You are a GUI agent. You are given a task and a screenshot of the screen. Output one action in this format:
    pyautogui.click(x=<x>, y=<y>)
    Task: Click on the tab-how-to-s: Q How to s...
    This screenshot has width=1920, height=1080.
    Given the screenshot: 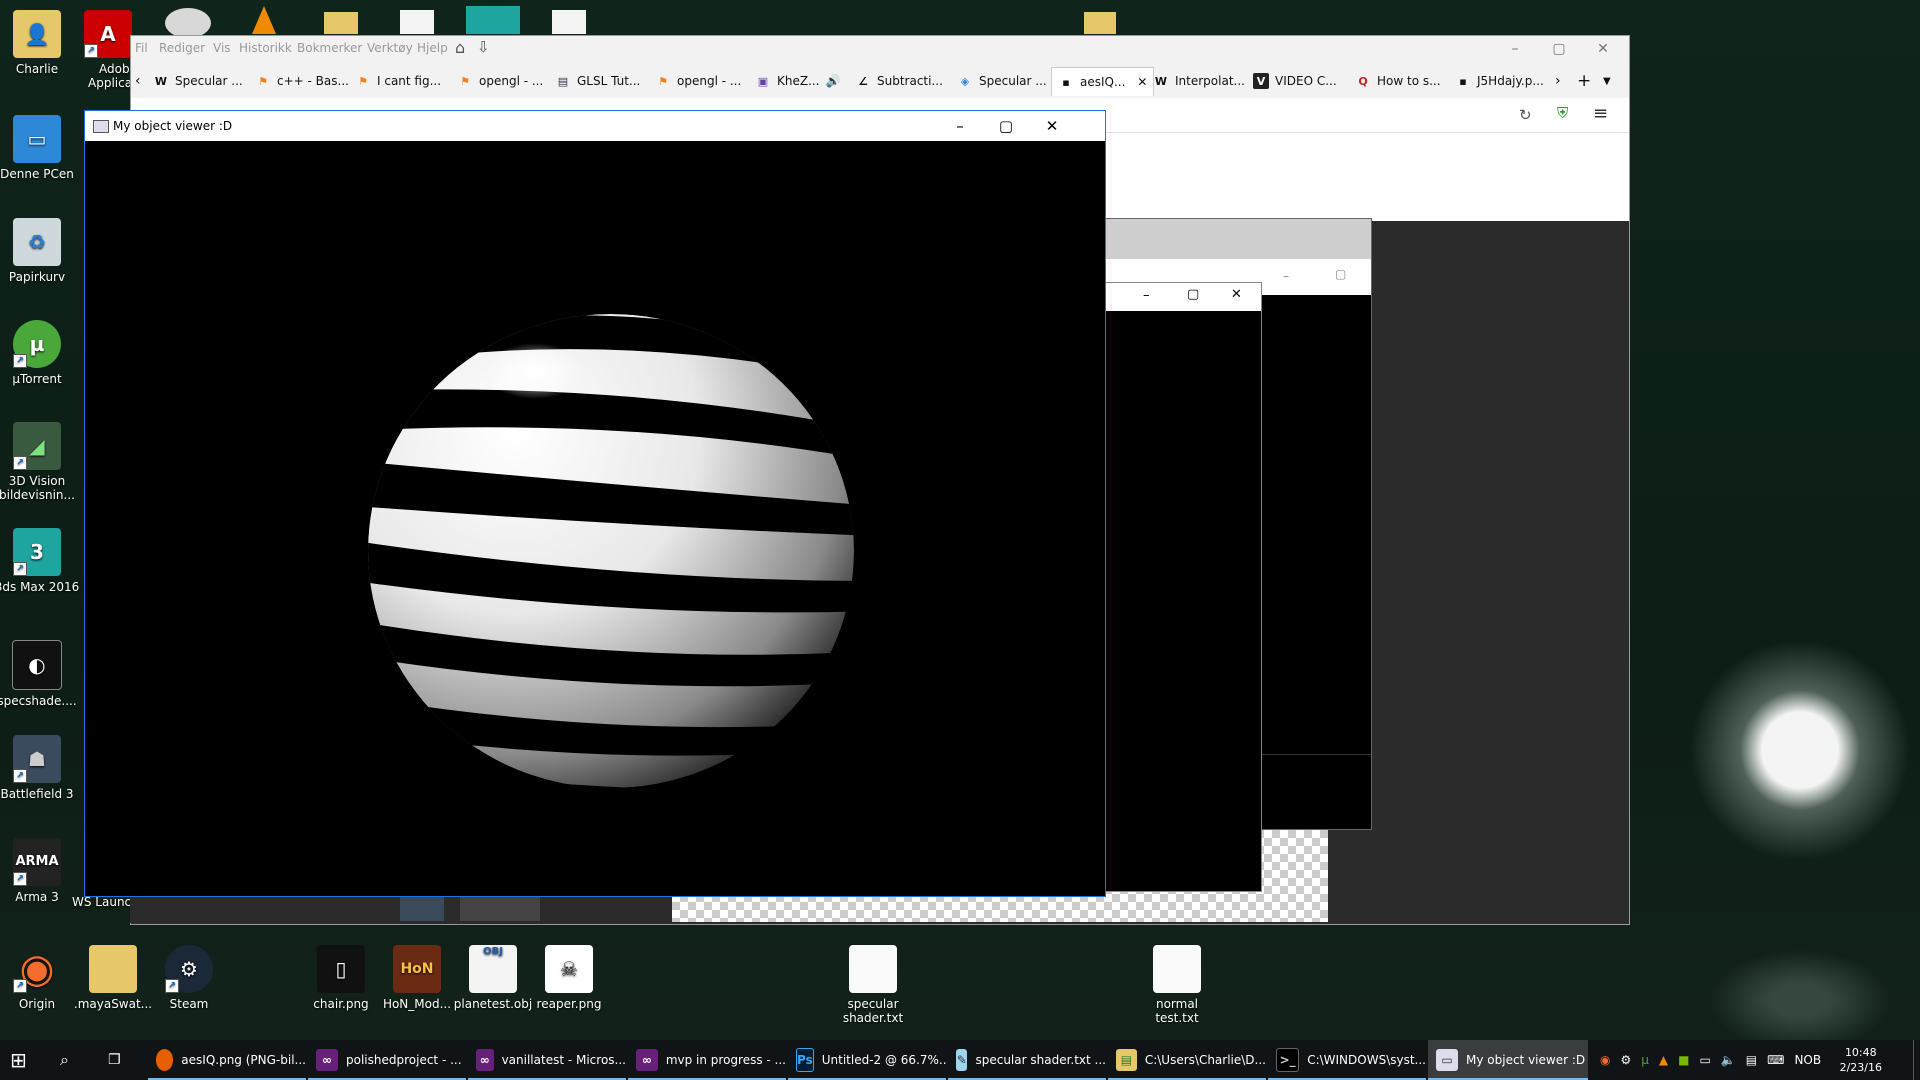 What is the action you would take?
    pyautogui.click(x=1397, y=81)
    